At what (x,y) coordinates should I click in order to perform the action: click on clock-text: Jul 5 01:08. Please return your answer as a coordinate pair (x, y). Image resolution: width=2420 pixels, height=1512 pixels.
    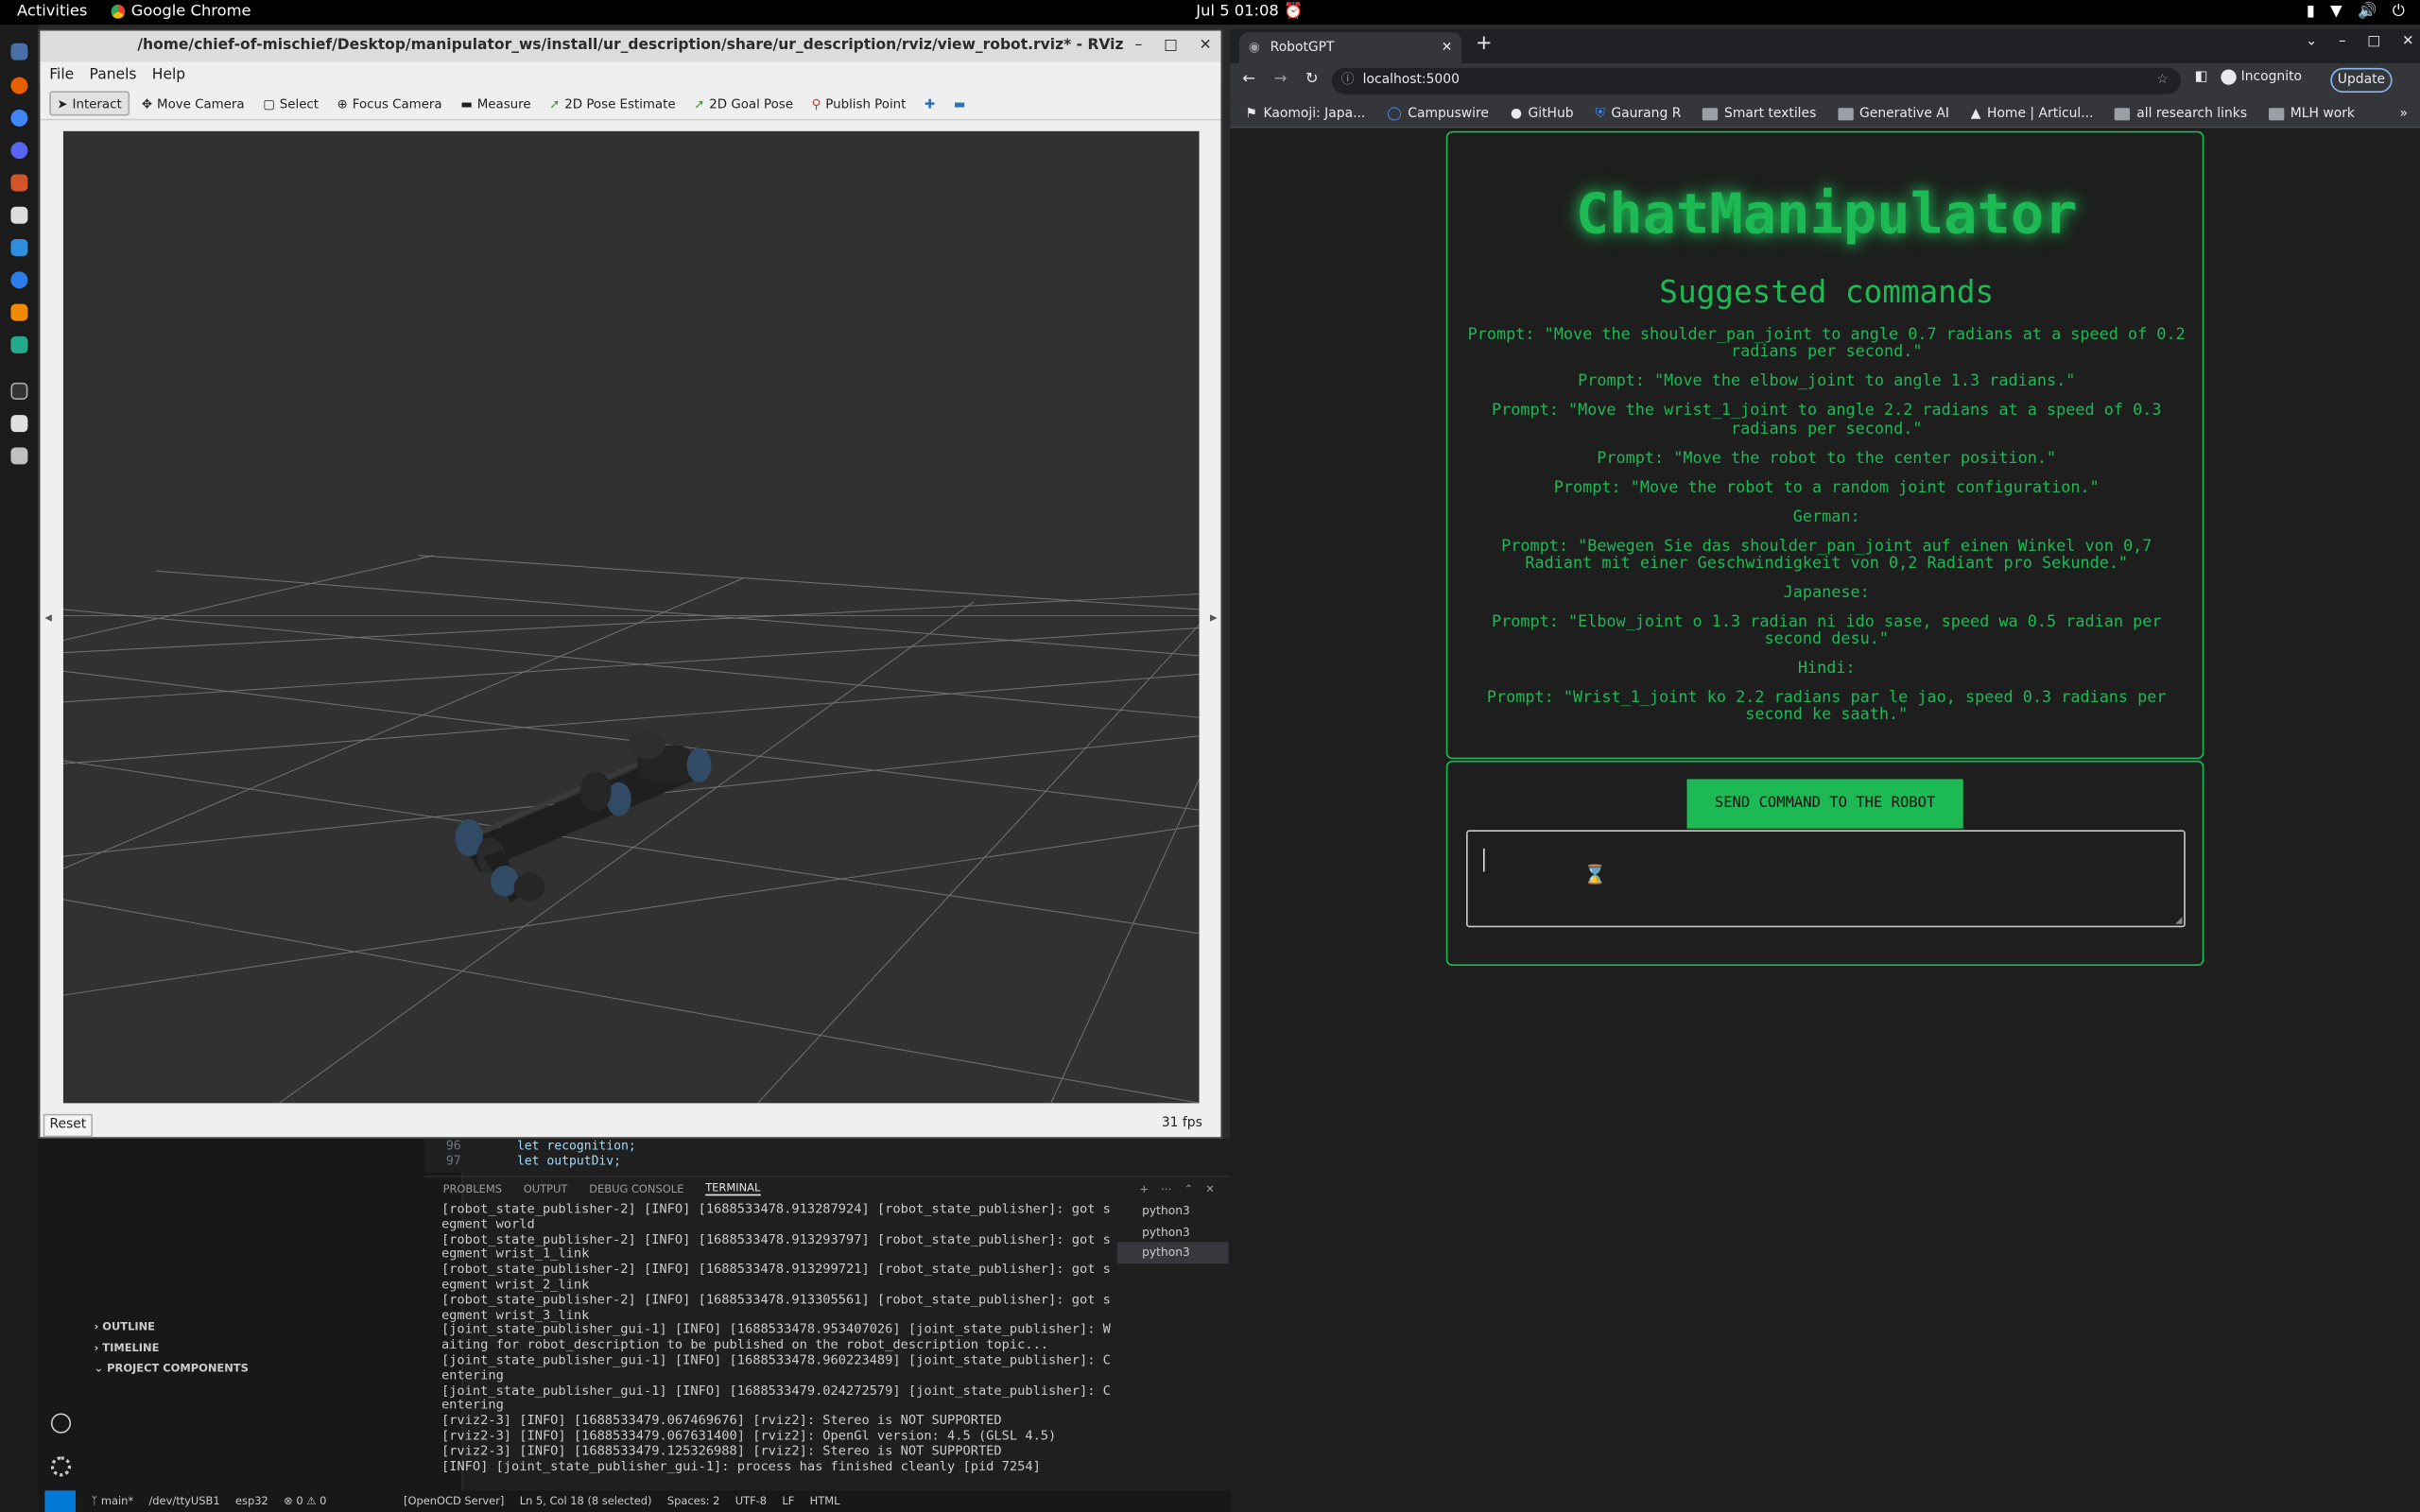
    Looking at the image, I should click on (1238, 12).